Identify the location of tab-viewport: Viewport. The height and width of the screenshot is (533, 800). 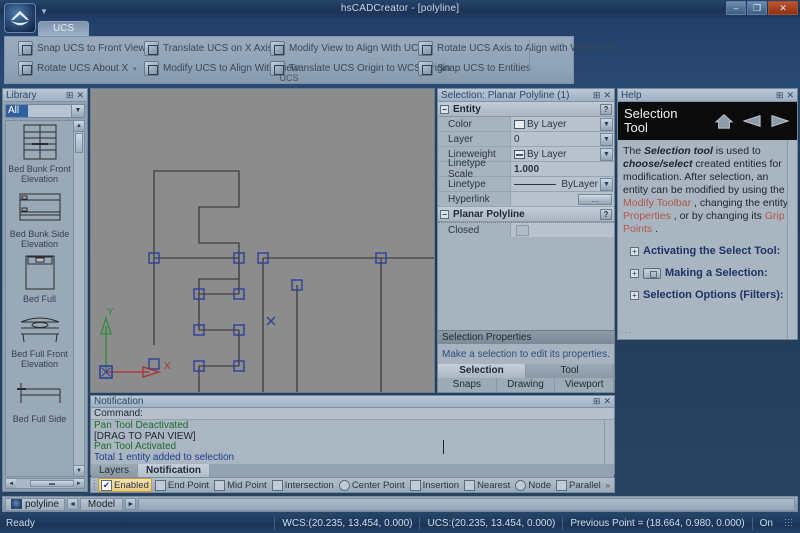
(585, 385).